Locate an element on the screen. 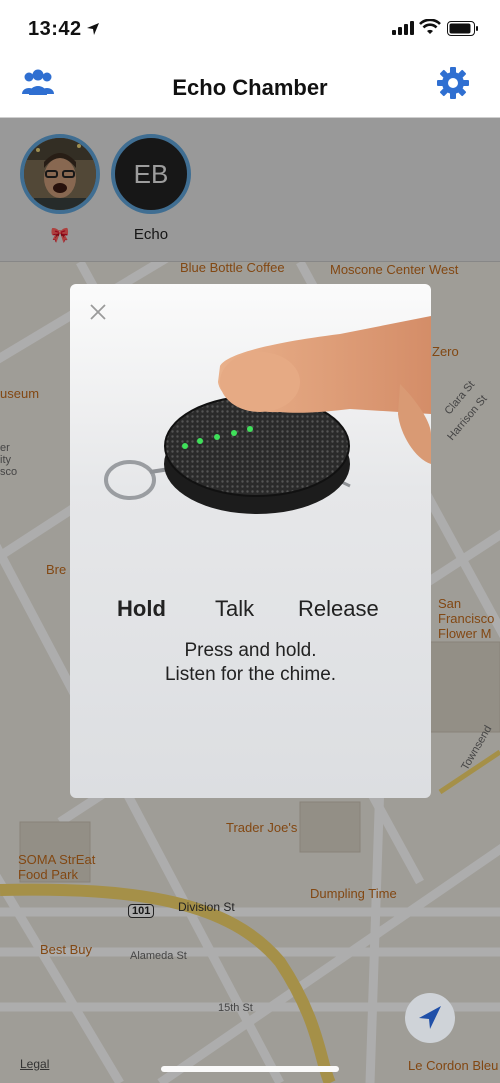 The width and height of the screenshot is (500, 1083). home-indicator is located at coordinates (250, 1069).